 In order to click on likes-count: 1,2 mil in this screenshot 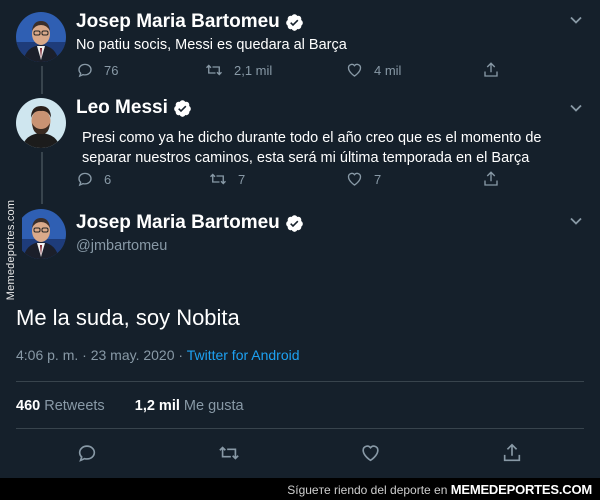, I will do `click(157, 406)`.